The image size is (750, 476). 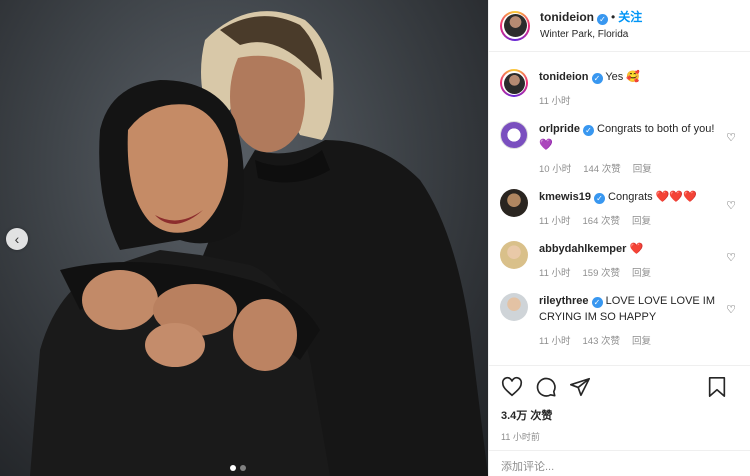 What do you see at coordinates (512, 387) in the screenshot?
I see `heart-icon` at bounding box center [512, 387].